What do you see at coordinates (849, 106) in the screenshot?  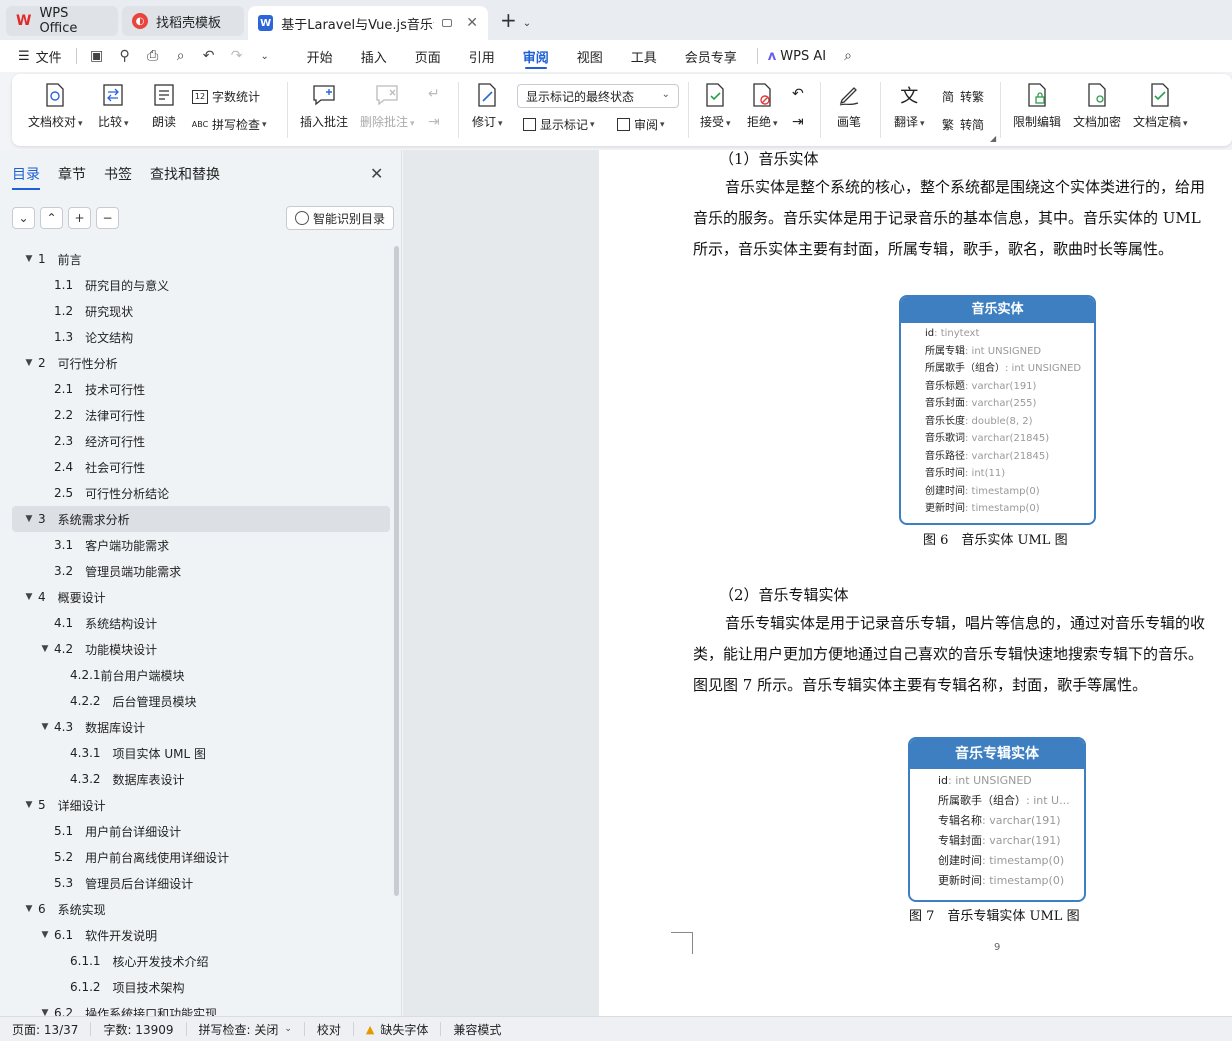 I see `pen-button: 画笔` at bounding box center [849, 106].